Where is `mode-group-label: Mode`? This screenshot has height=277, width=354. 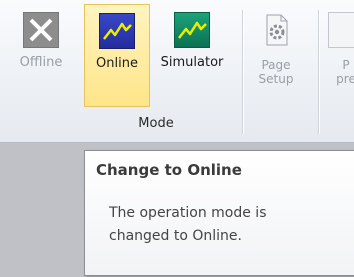 mode-group-label: Mode is located at coordinates (156, 123).